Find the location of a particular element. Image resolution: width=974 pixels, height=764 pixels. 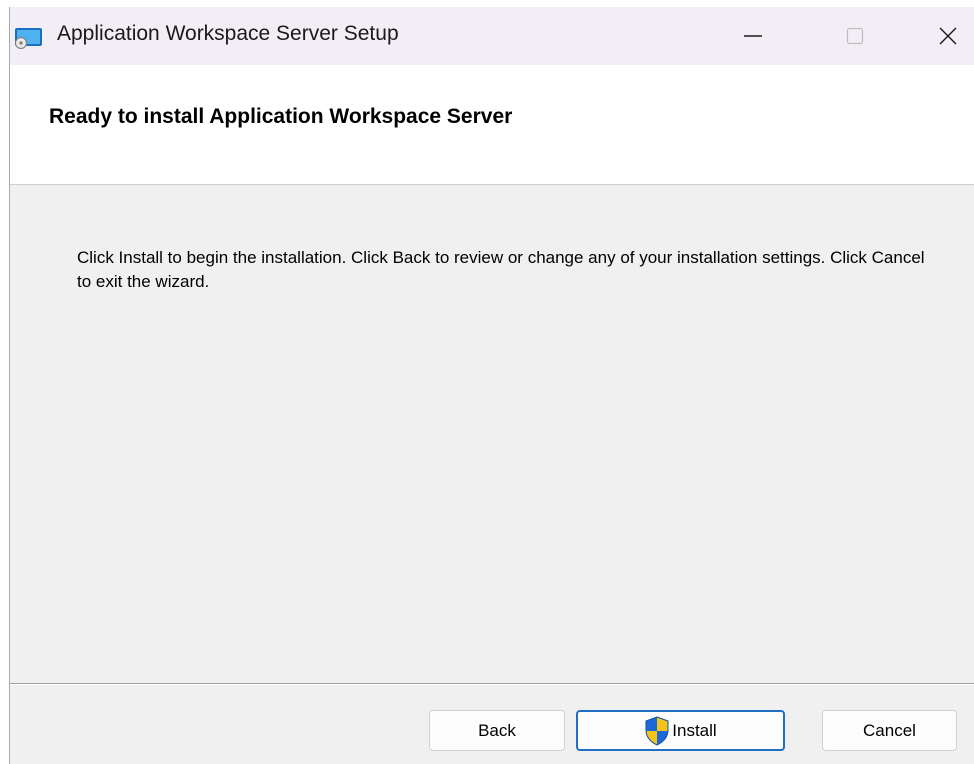

cancel-button-label: Cancel is located at coordinates (889, 730).